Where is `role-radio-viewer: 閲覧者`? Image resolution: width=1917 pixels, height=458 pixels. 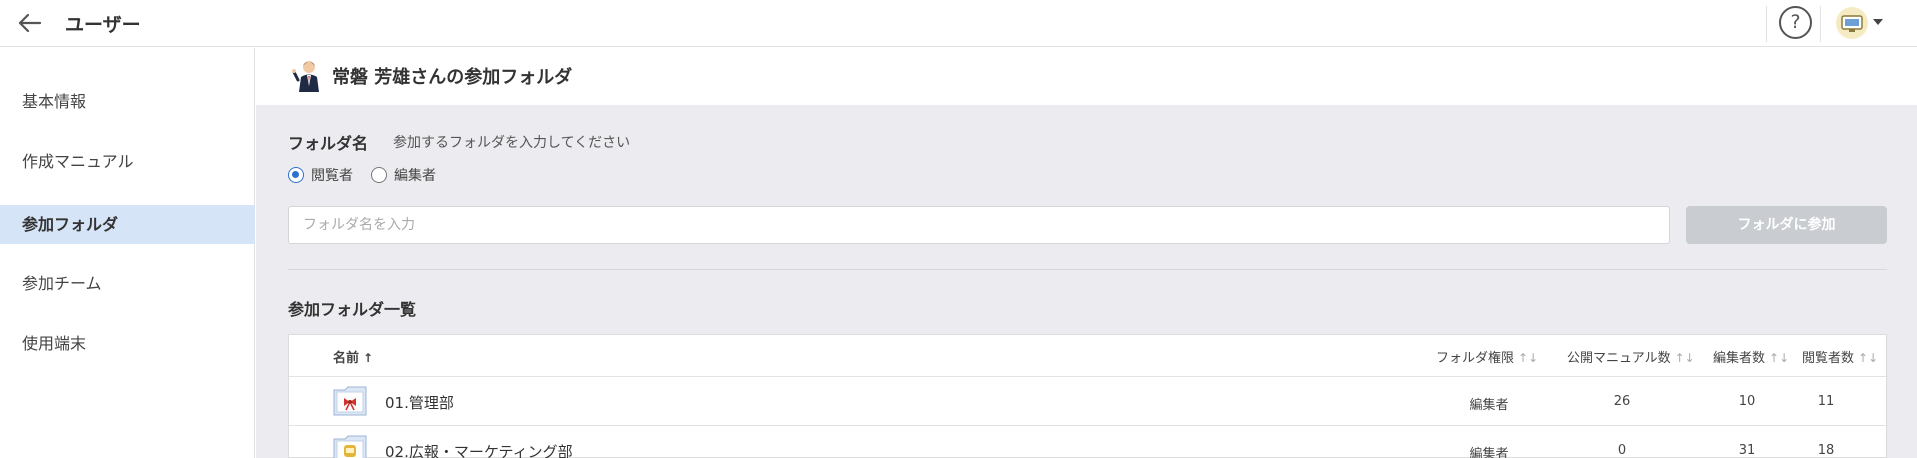
role-radio-viewer: 閲覧者 is located at coordinates (320, 175).